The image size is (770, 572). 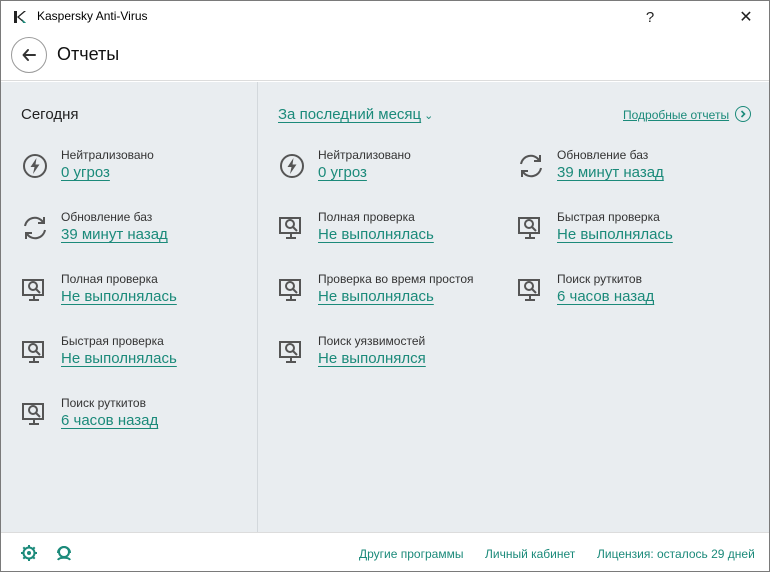 I want to click on support-agent-icon, so click(x=64, y=553).